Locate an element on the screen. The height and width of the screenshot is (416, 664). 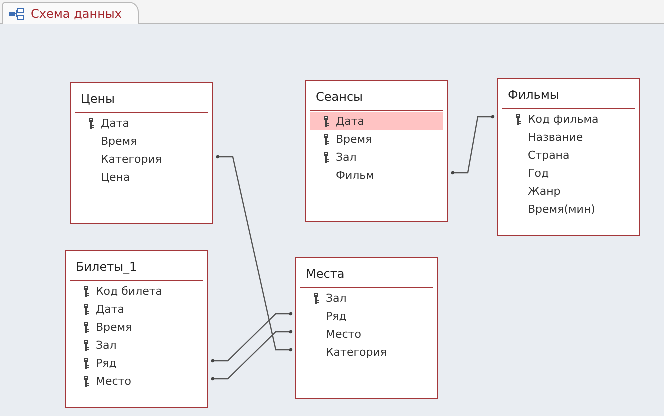
table-card: Билеты_1 Код билета Дата Время Зал Ряд Место is located at coordinates (136, 329).